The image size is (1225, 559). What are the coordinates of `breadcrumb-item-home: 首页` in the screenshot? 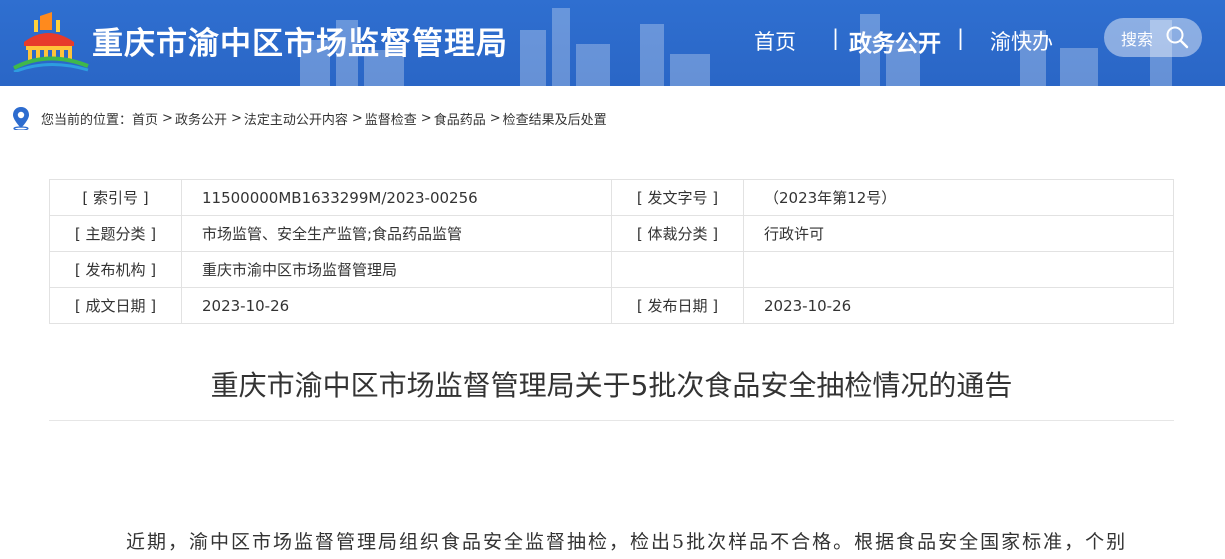 It's located at (145, 118).